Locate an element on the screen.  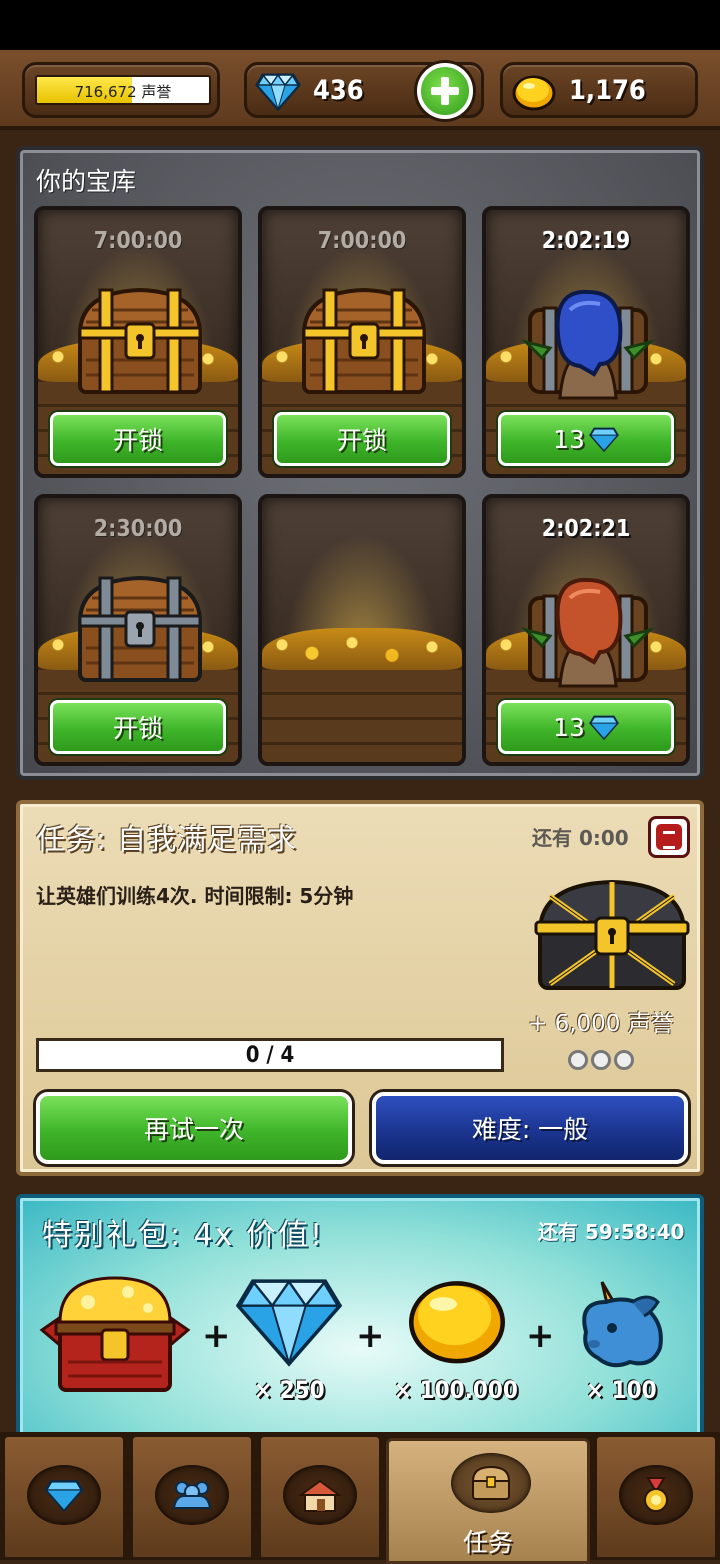
gems-value: 436 is located at coordinates (338, 90).